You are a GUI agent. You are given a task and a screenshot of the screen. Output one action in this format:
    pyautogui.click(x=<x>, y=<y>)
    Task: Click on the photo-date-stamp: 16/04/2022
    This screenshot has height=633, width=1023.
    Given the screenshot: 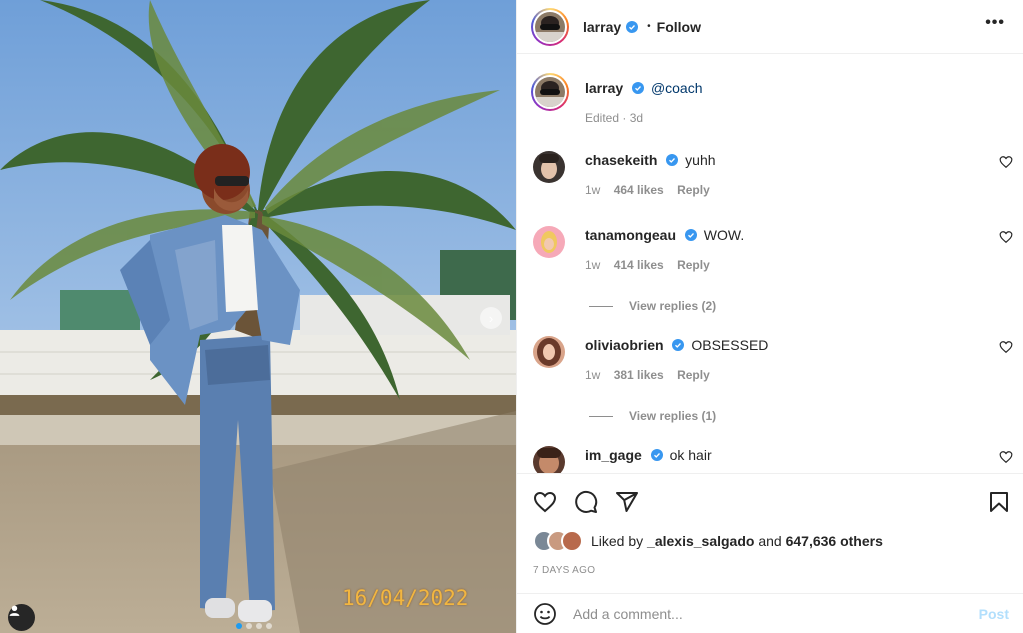 What is the action you would take?
    pyautogui.click(x=405, y=598)
    